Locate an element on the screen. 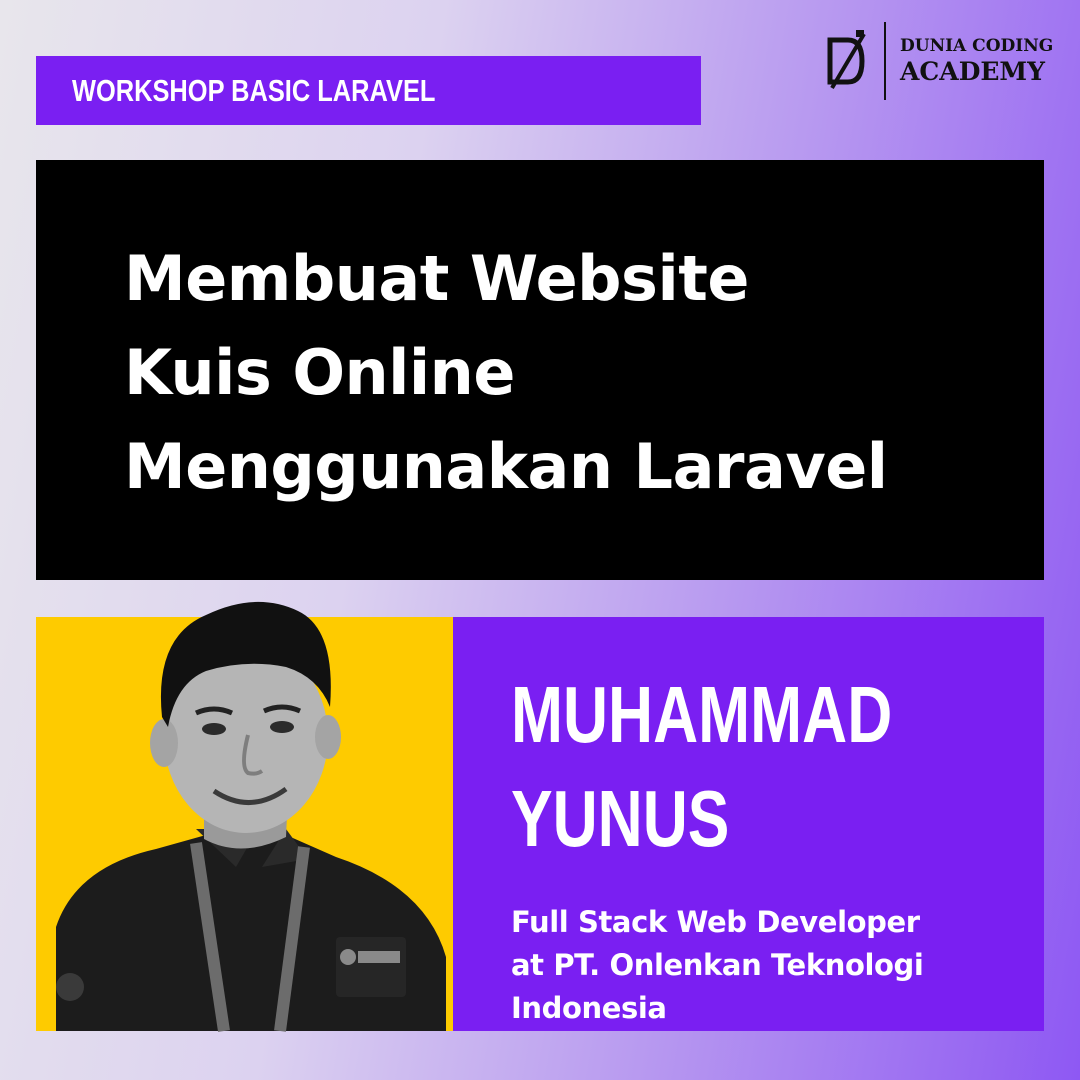  speaker-portrait is located at coordinates (251, 816).